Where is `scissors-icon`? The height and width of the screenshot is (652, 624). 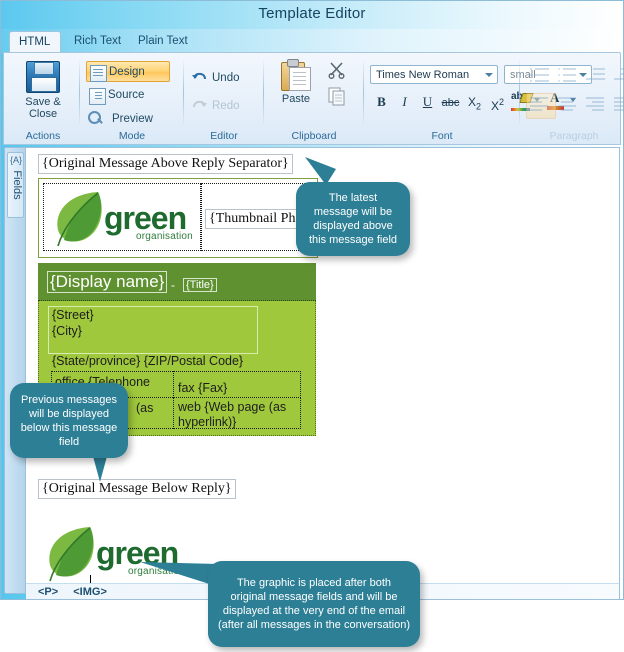 scissors-icon is located at coordinates (337, 71).